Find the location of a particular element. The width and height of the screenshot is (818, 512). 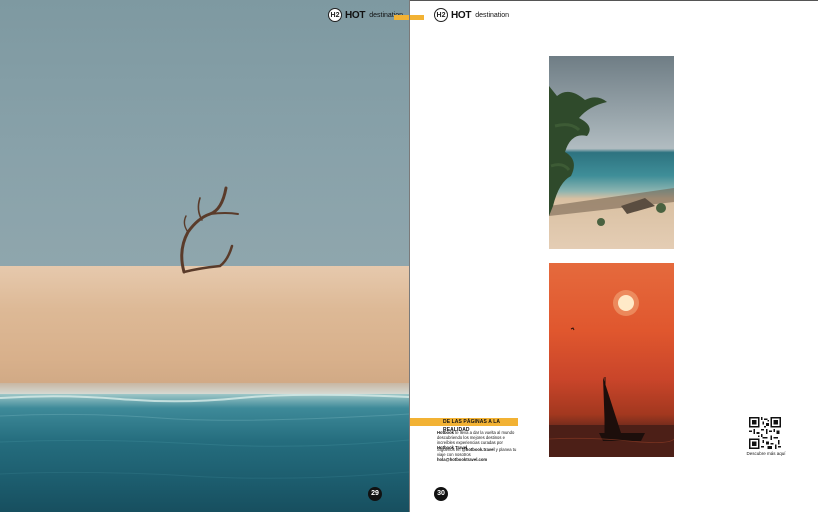

top-rule is located at coordinates (614, 0).